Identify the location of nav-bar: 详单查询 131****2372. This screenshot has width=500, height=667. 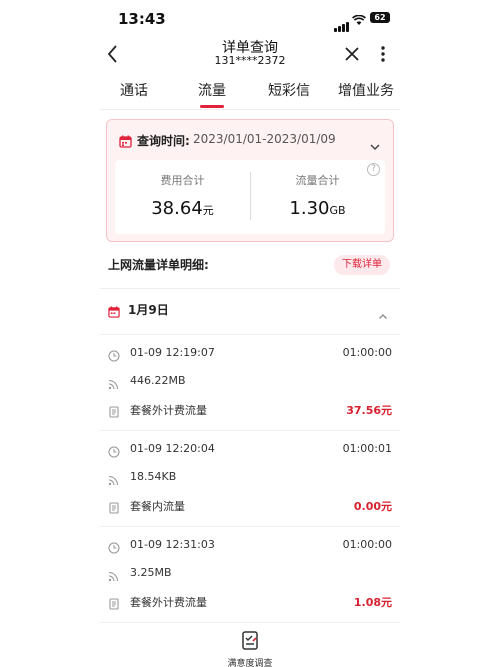
(250, 54).